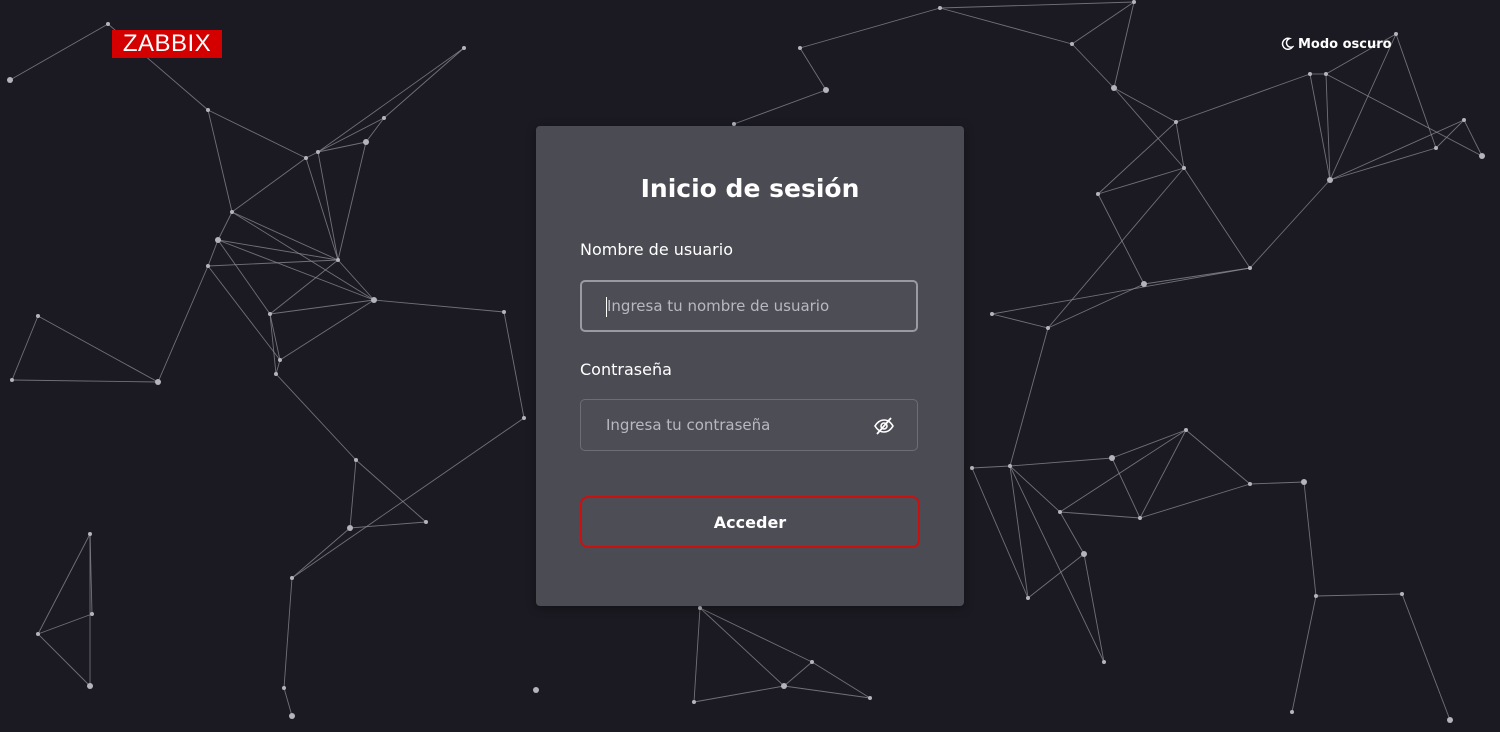  I want to click on dark-mode-label: Modo oscuro, so click(1345, 44).